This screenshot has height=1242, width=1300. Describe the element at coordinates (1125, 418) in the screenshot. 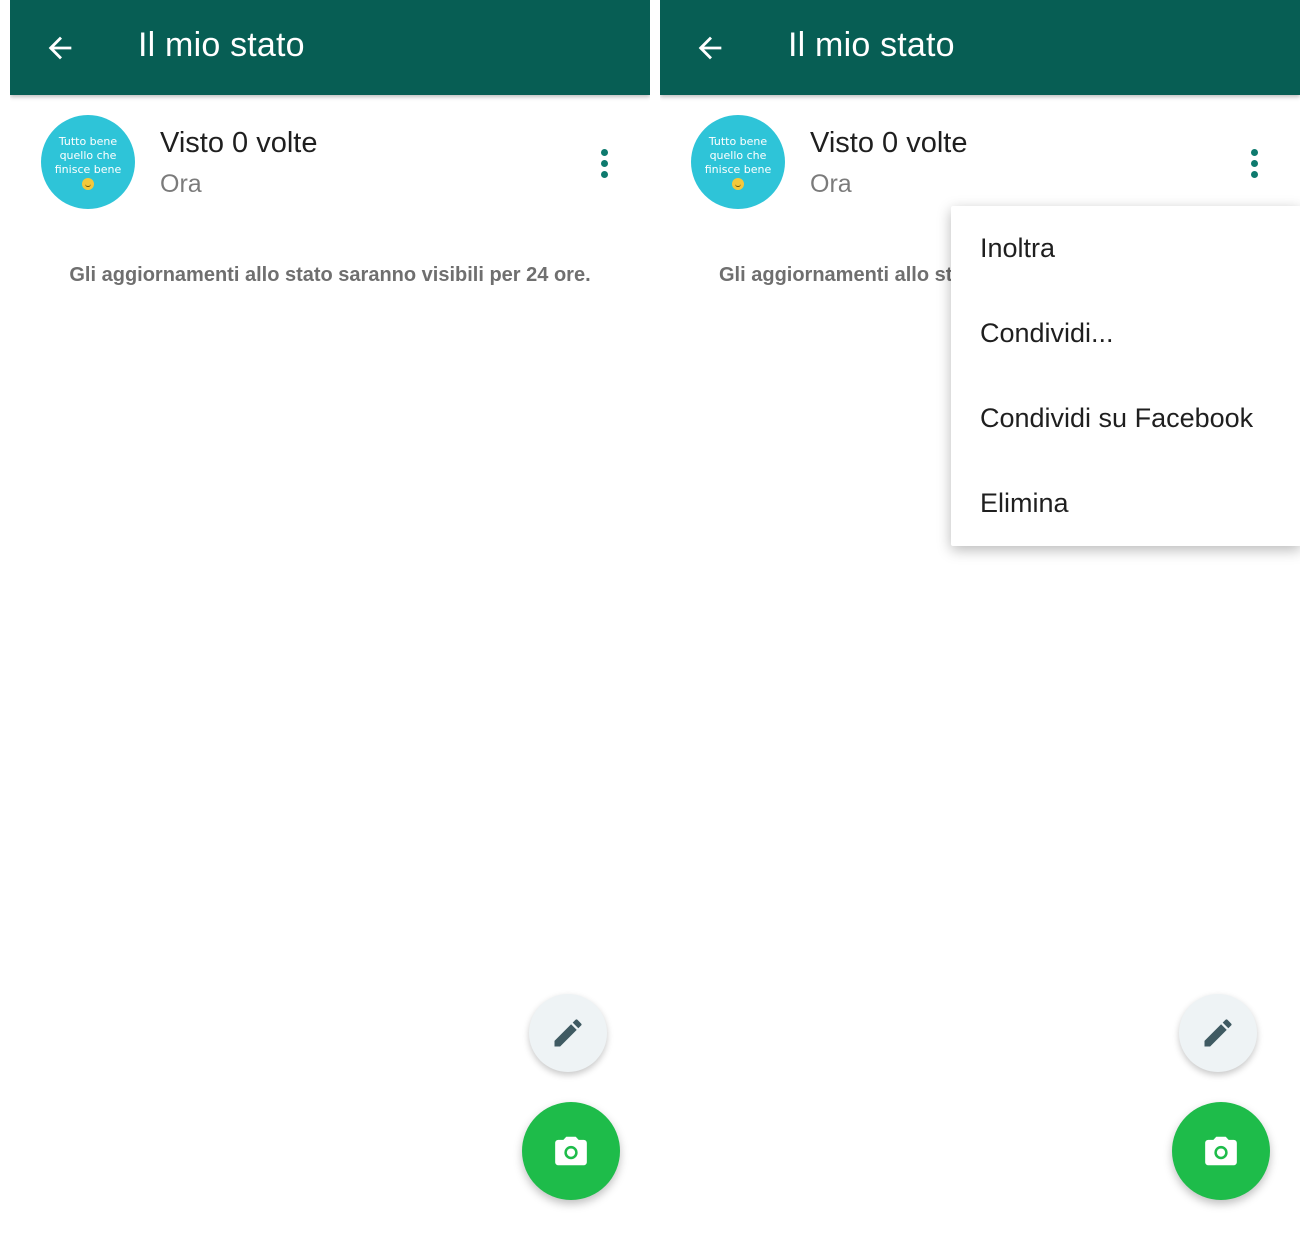

I see `menu-item-share-facebook: Condividi su Facebook` at that location.